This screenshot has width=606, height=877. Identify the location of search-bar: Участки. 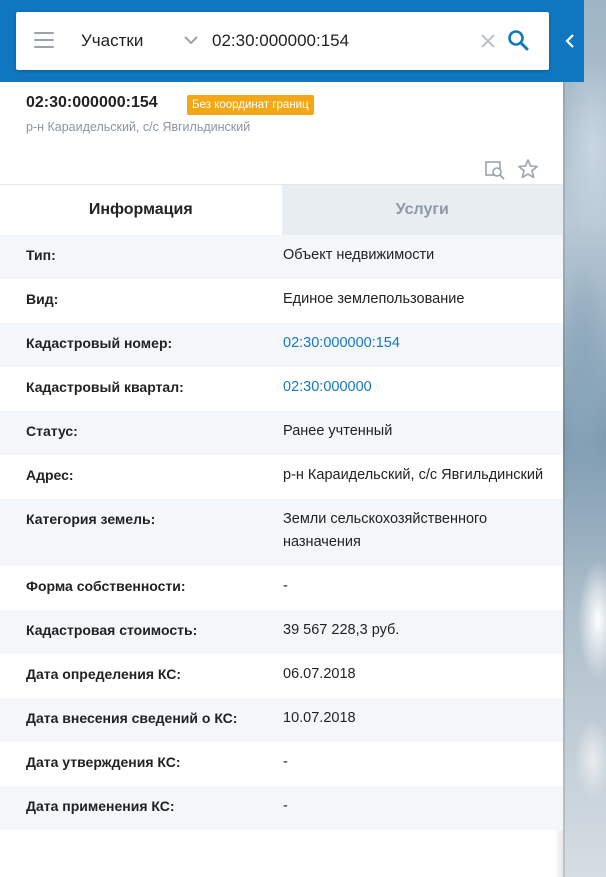
(282, 41).